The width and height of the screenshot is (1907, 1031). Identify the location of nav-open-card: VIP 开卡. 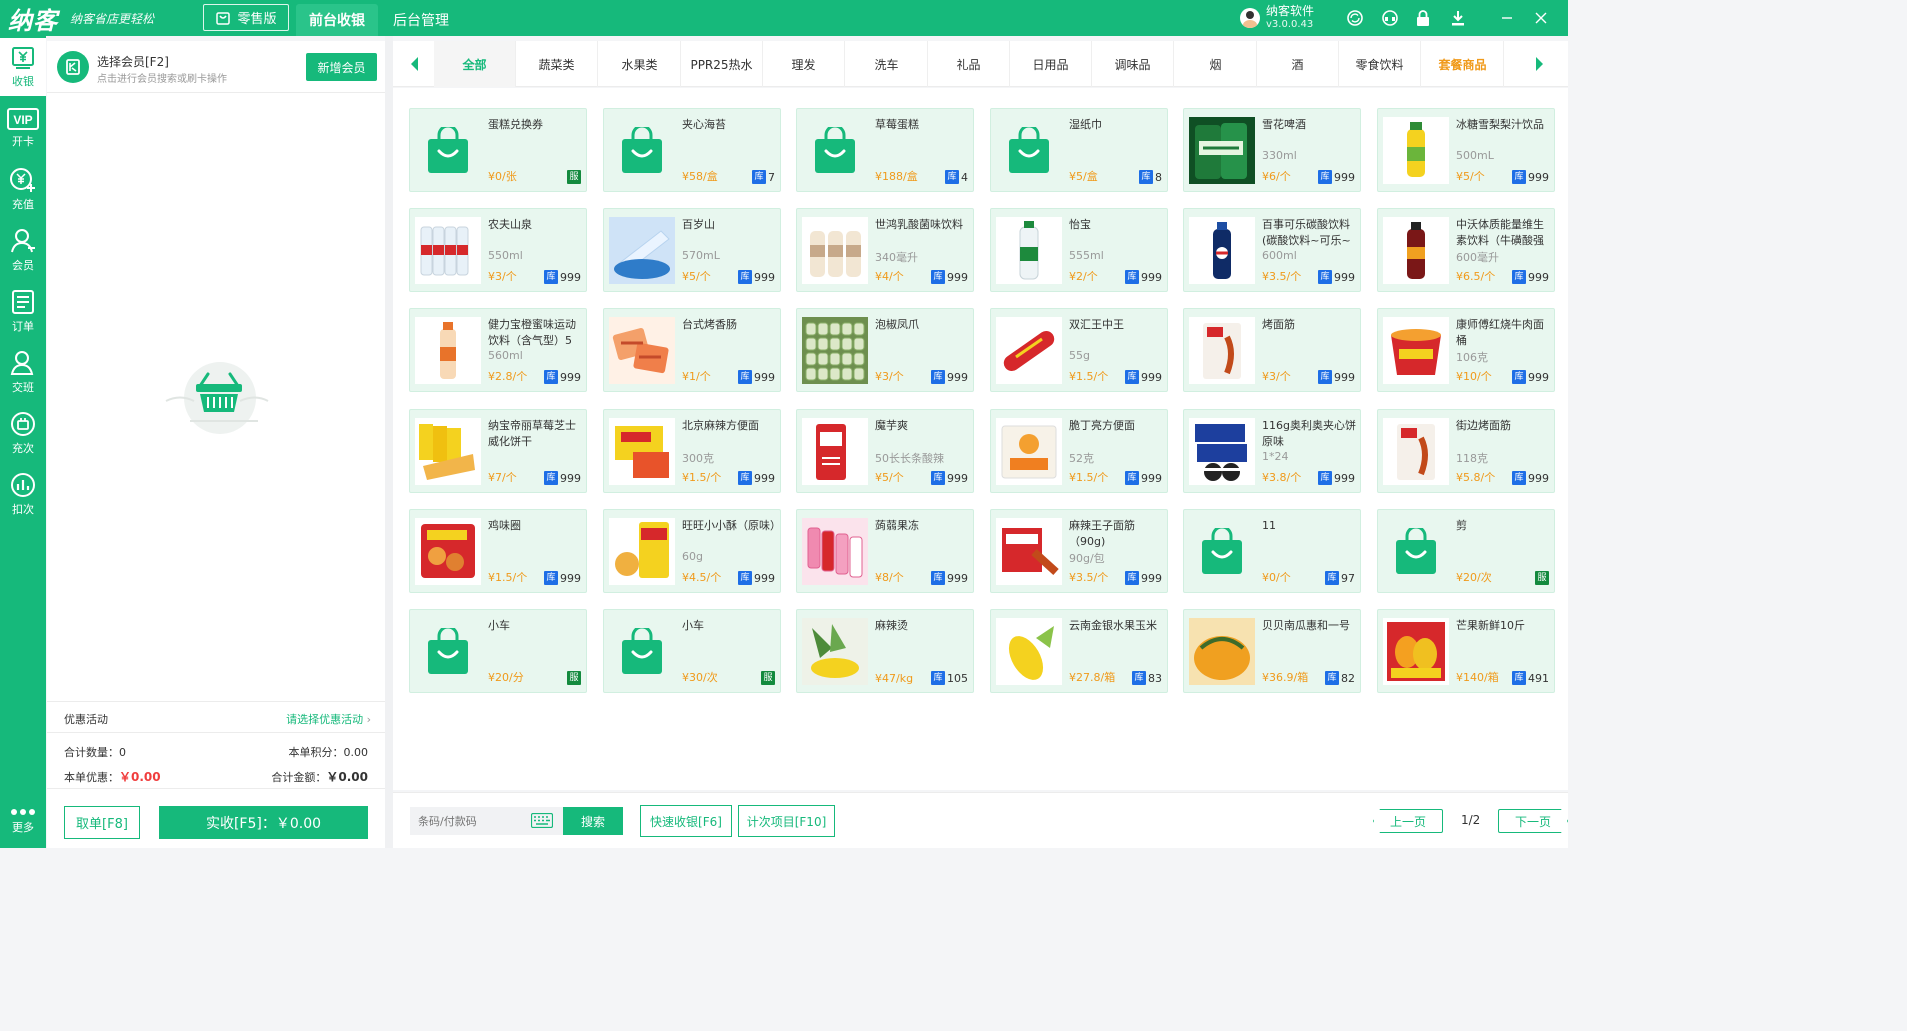
(23, 128).